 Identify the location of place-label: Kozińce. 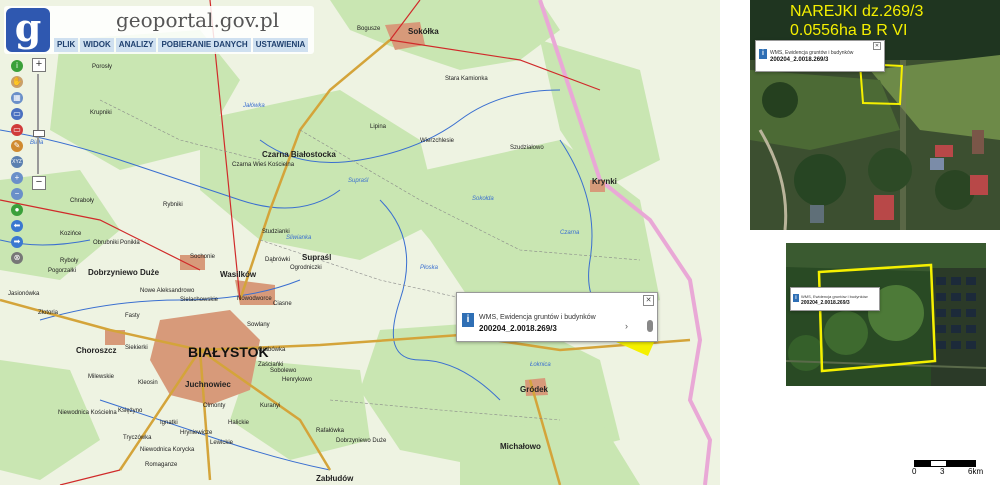
(71, 234).